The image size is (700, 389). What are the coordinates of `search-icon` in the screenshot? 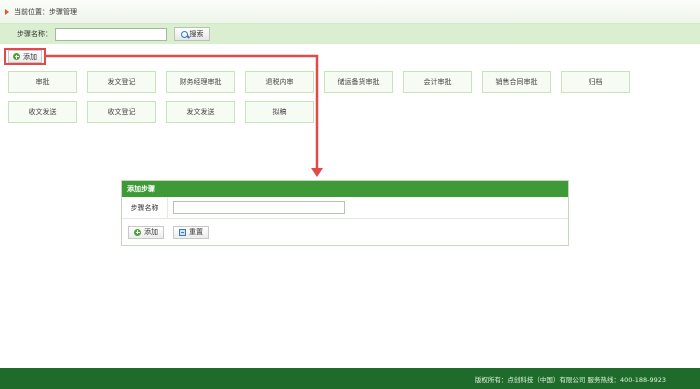 It's located at (184, 34).